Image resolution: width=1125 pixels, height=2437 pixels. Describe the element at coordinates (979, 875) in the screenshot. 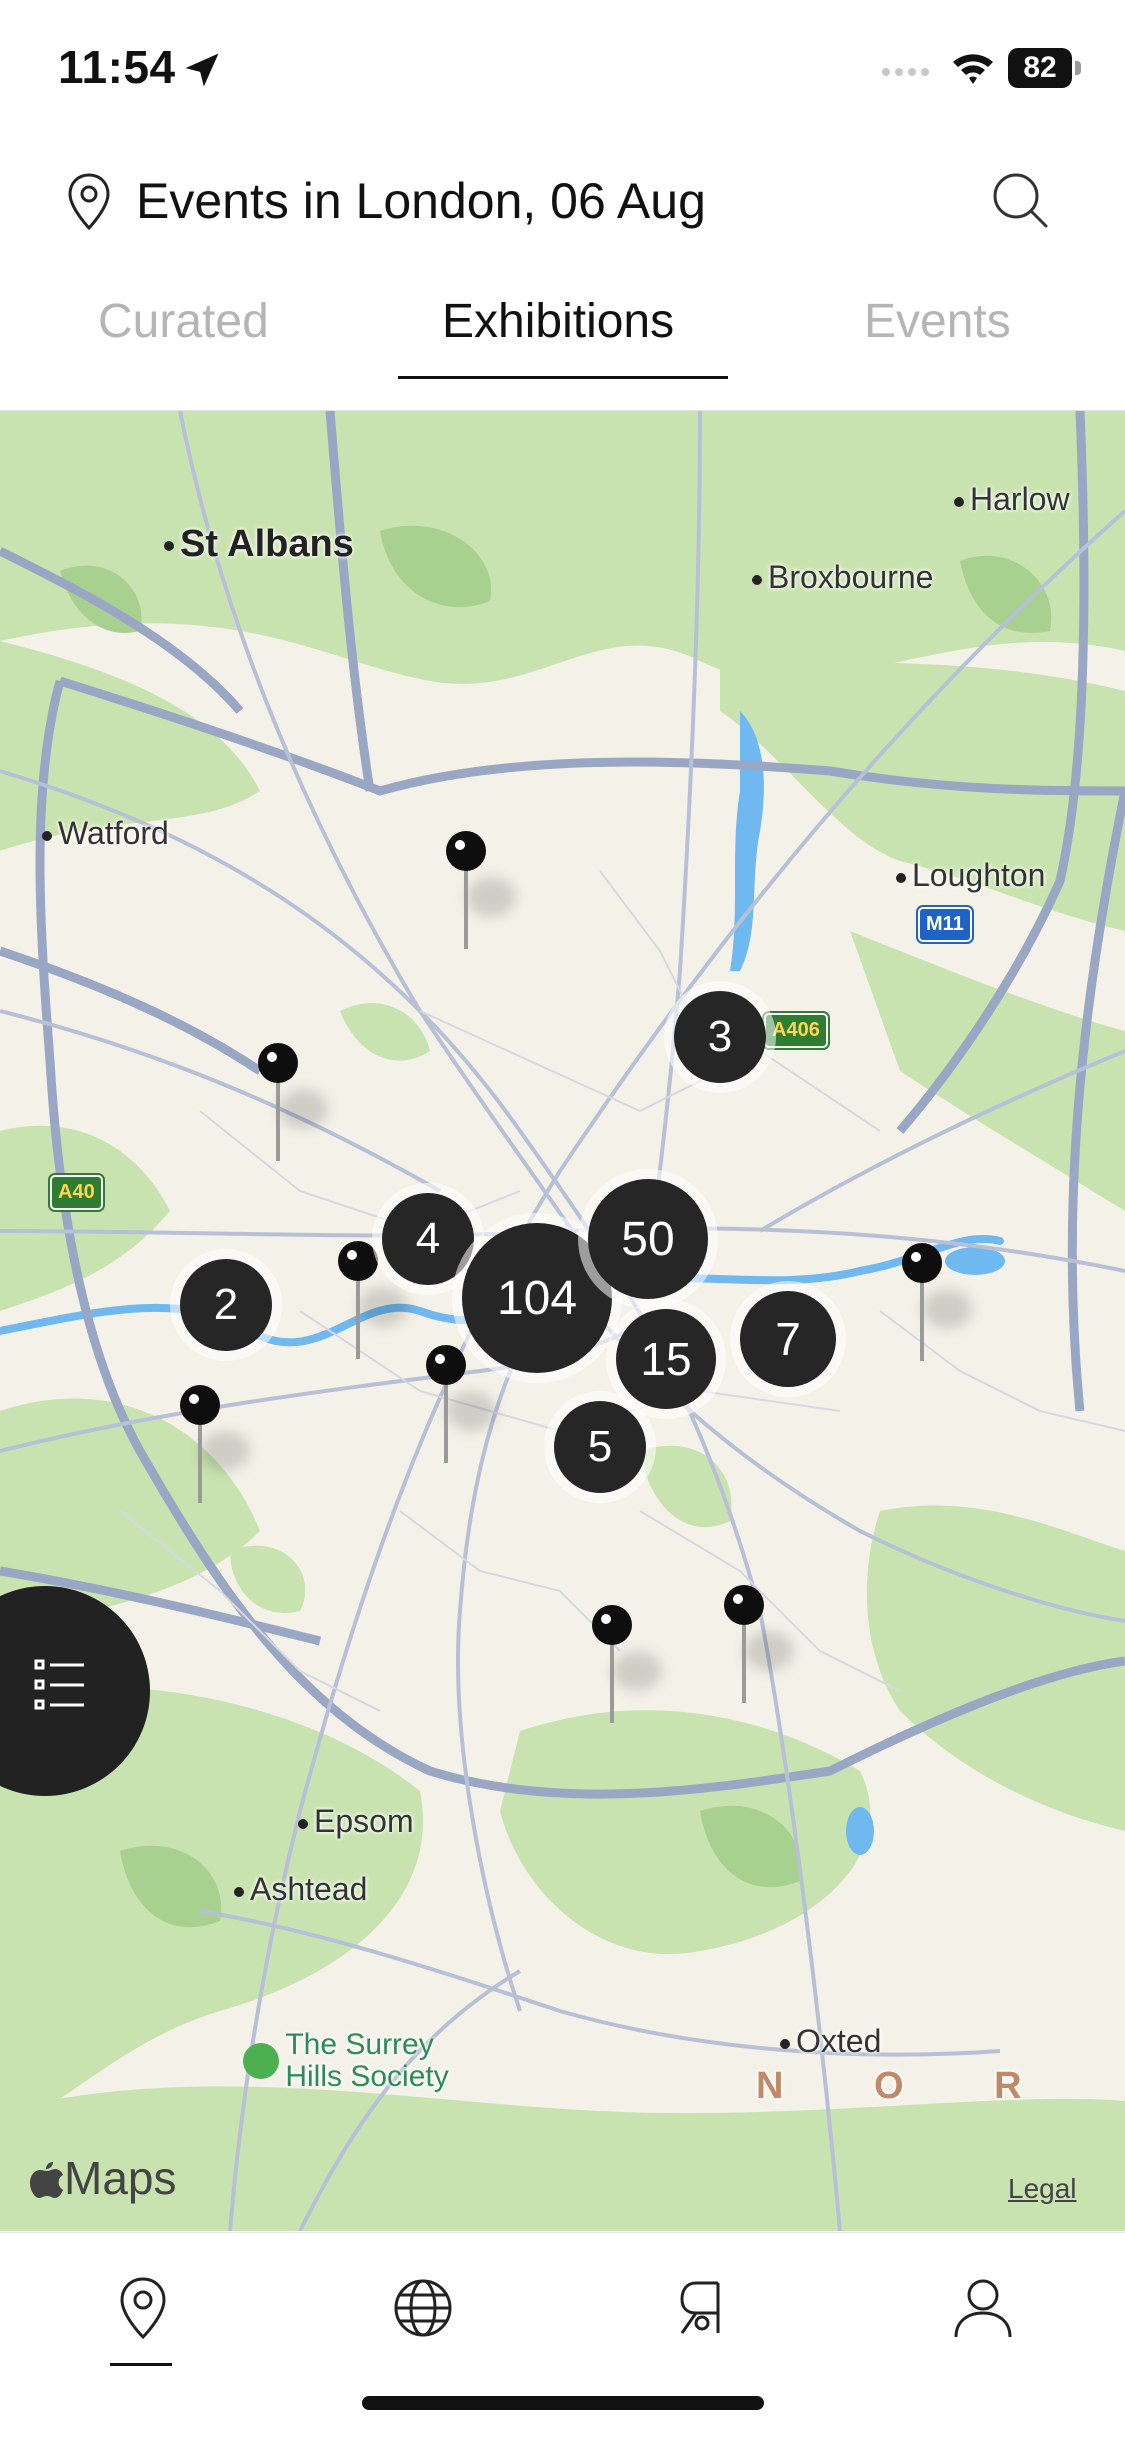

I see `place-name: Loughton` at that location.